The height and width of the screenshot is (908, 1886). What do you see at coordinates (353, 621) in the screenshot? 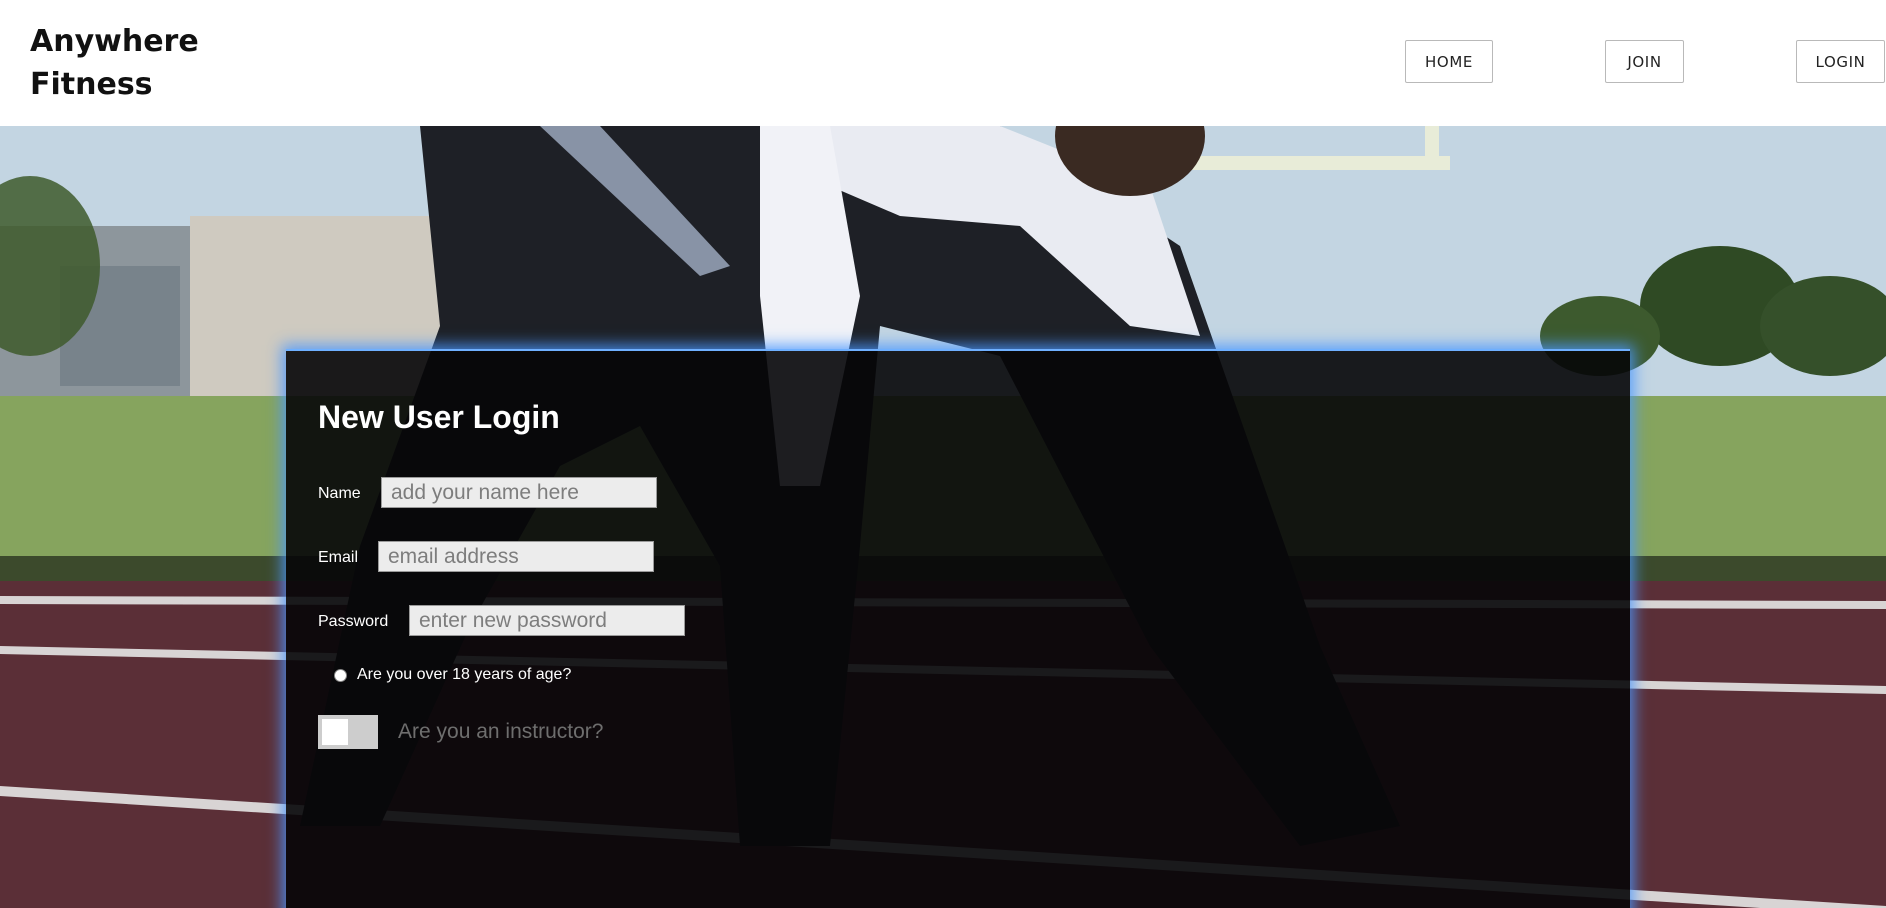
I see `password-label: Password` at bounding box center [353, 621].